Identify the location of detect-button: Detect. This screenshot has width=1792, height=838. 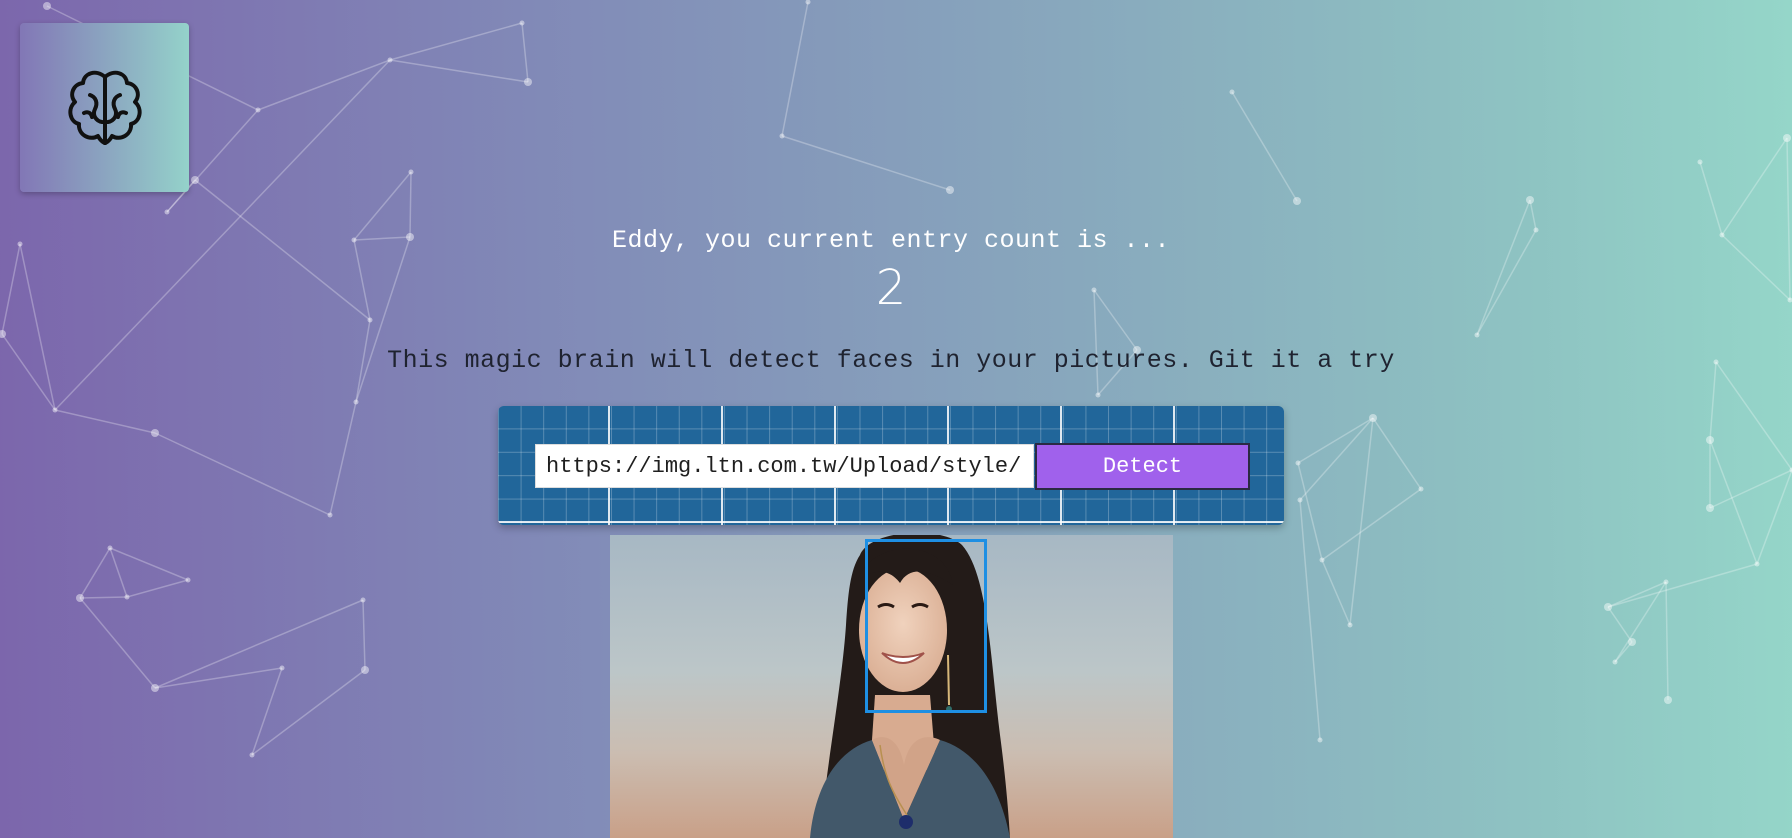
(1142, 466).